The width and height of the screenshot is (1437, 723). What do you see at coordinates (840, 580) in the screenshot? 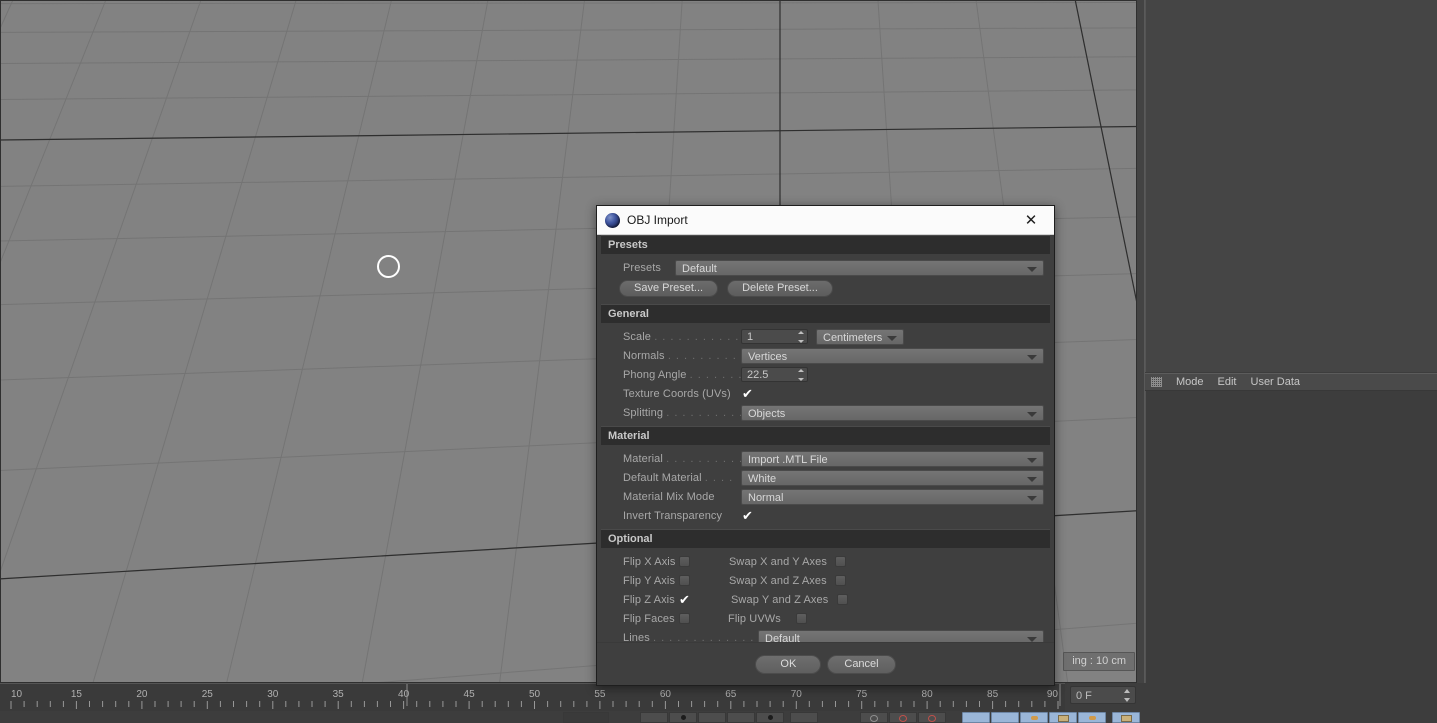
I see `checkbox-swap-x-z-axes` at bounding box center [840, 580].